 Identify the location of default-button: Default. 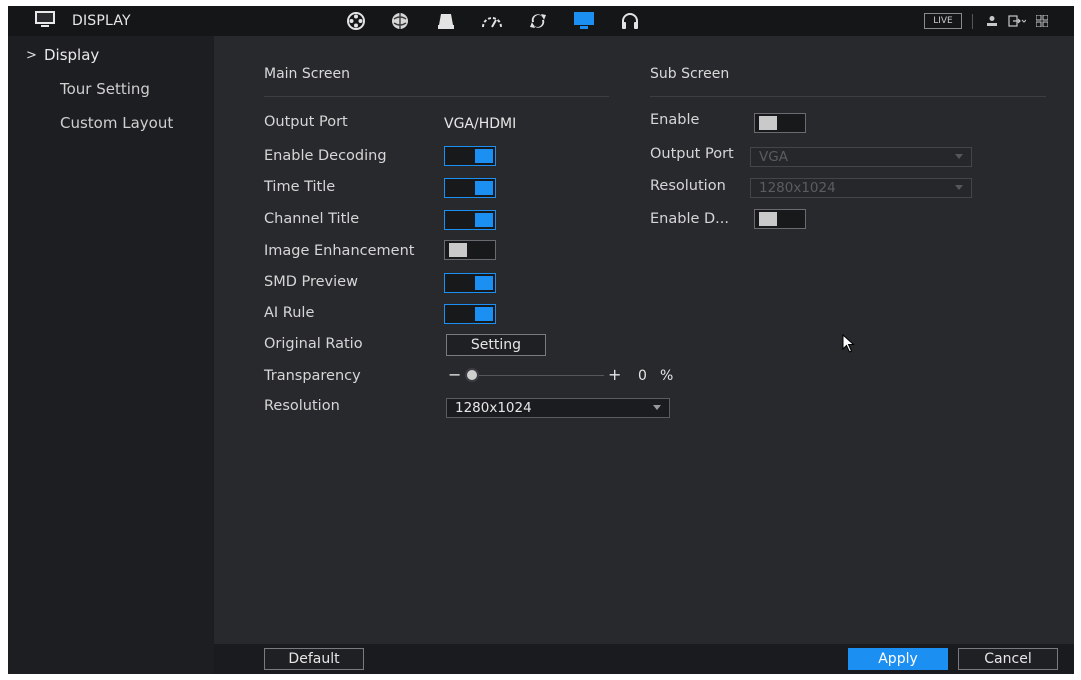
(314, 659).